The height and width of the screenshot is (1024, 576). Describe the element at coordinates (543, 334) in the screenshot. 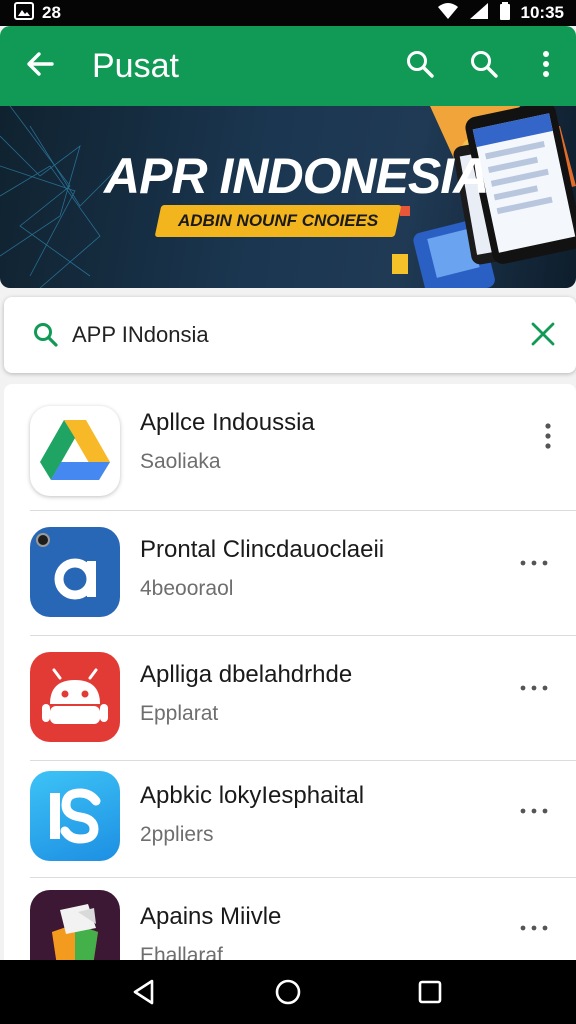

I see `close-icon` at that location.